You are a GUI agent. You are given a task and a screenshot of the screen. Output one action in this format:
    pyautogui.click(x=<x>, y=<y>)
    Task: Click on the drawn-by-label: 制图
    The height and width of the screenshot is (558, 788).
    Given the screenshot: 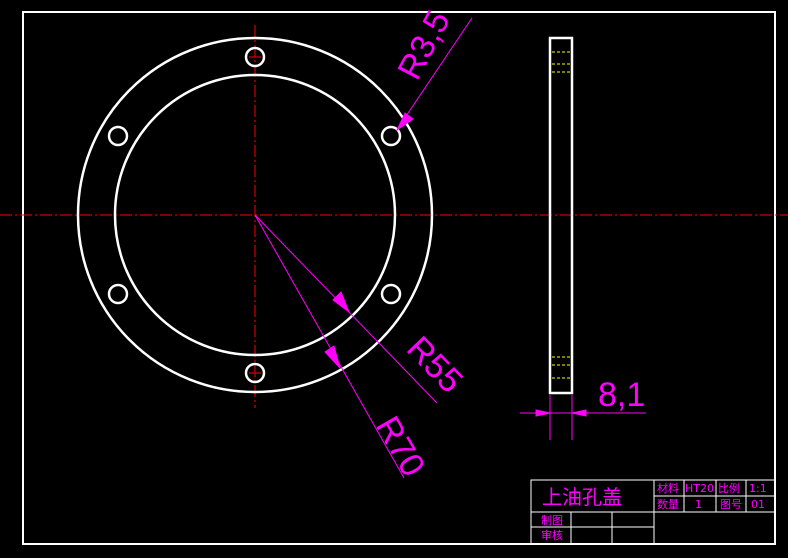 What is the action you would take?
    pyautogui.click(x=552, y=520)
    